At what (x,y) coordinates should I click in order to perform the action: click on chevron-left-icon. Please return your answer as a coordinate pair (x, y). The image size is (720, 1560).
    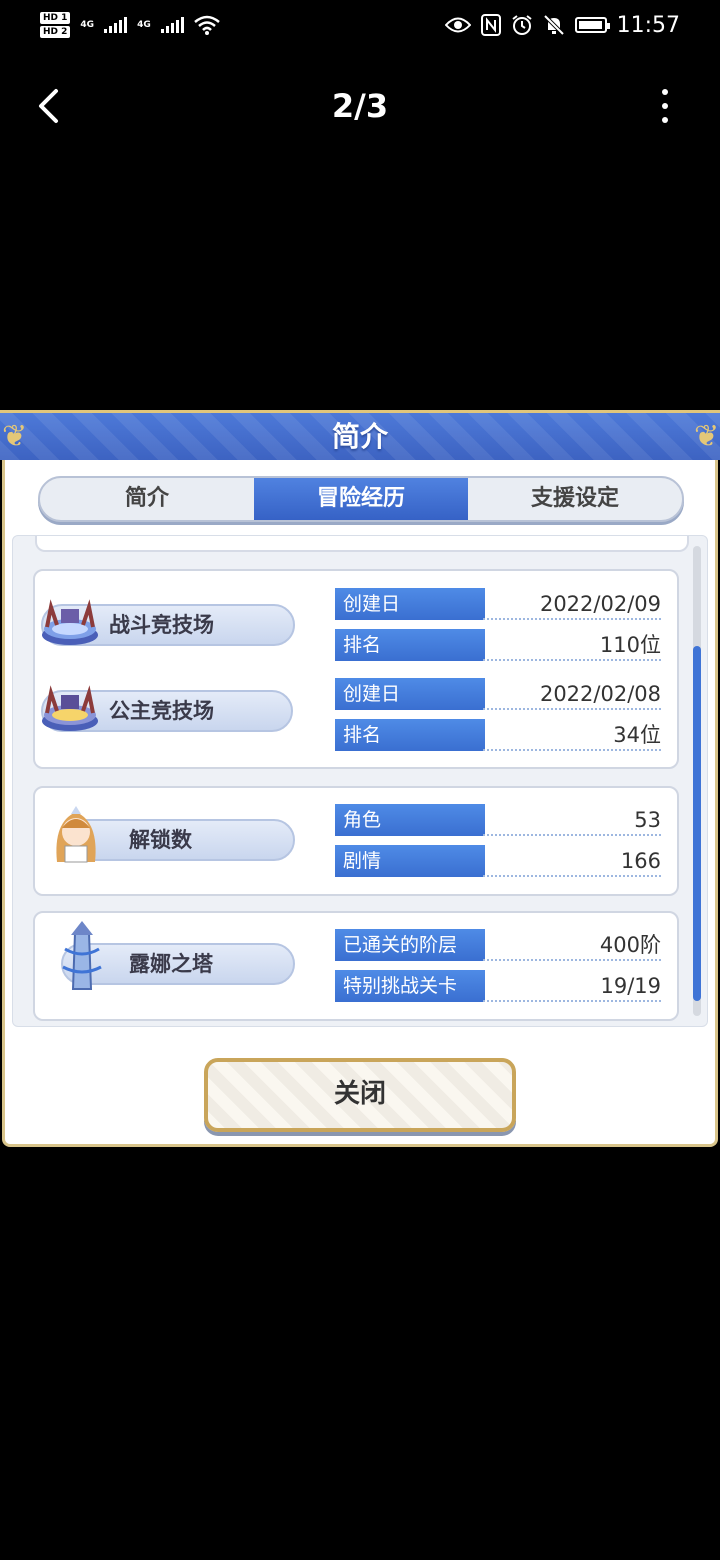
    Looking at the image, I should click on (48, 106).